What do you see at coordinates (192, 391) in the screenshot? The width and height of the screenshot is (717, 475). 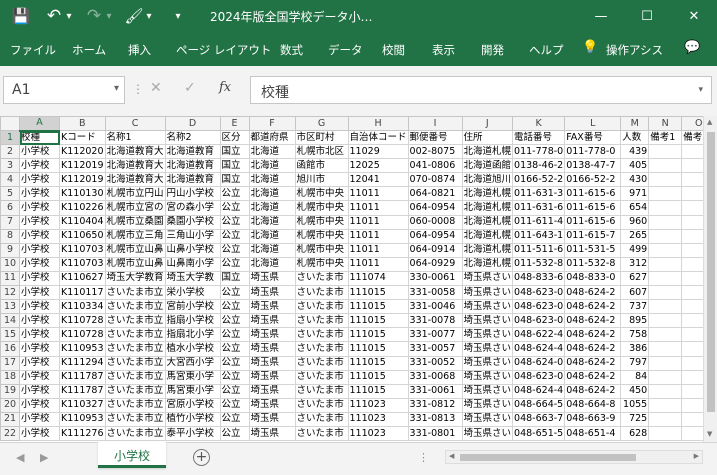 I see `cell: 馬宮東小学` at bounding box center [192, 391].